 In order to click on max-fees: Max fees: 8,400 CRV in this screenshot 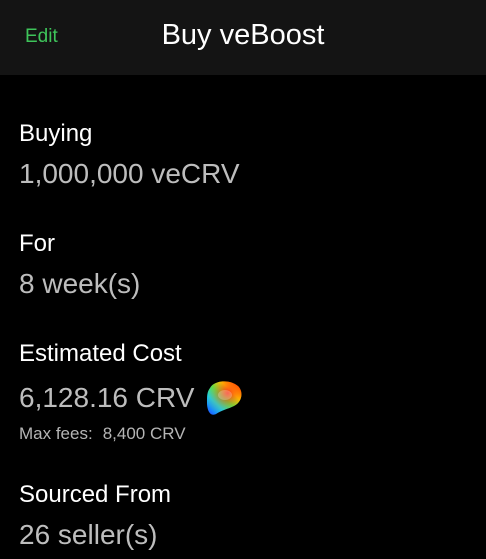, I will do `click(131, 434)`.